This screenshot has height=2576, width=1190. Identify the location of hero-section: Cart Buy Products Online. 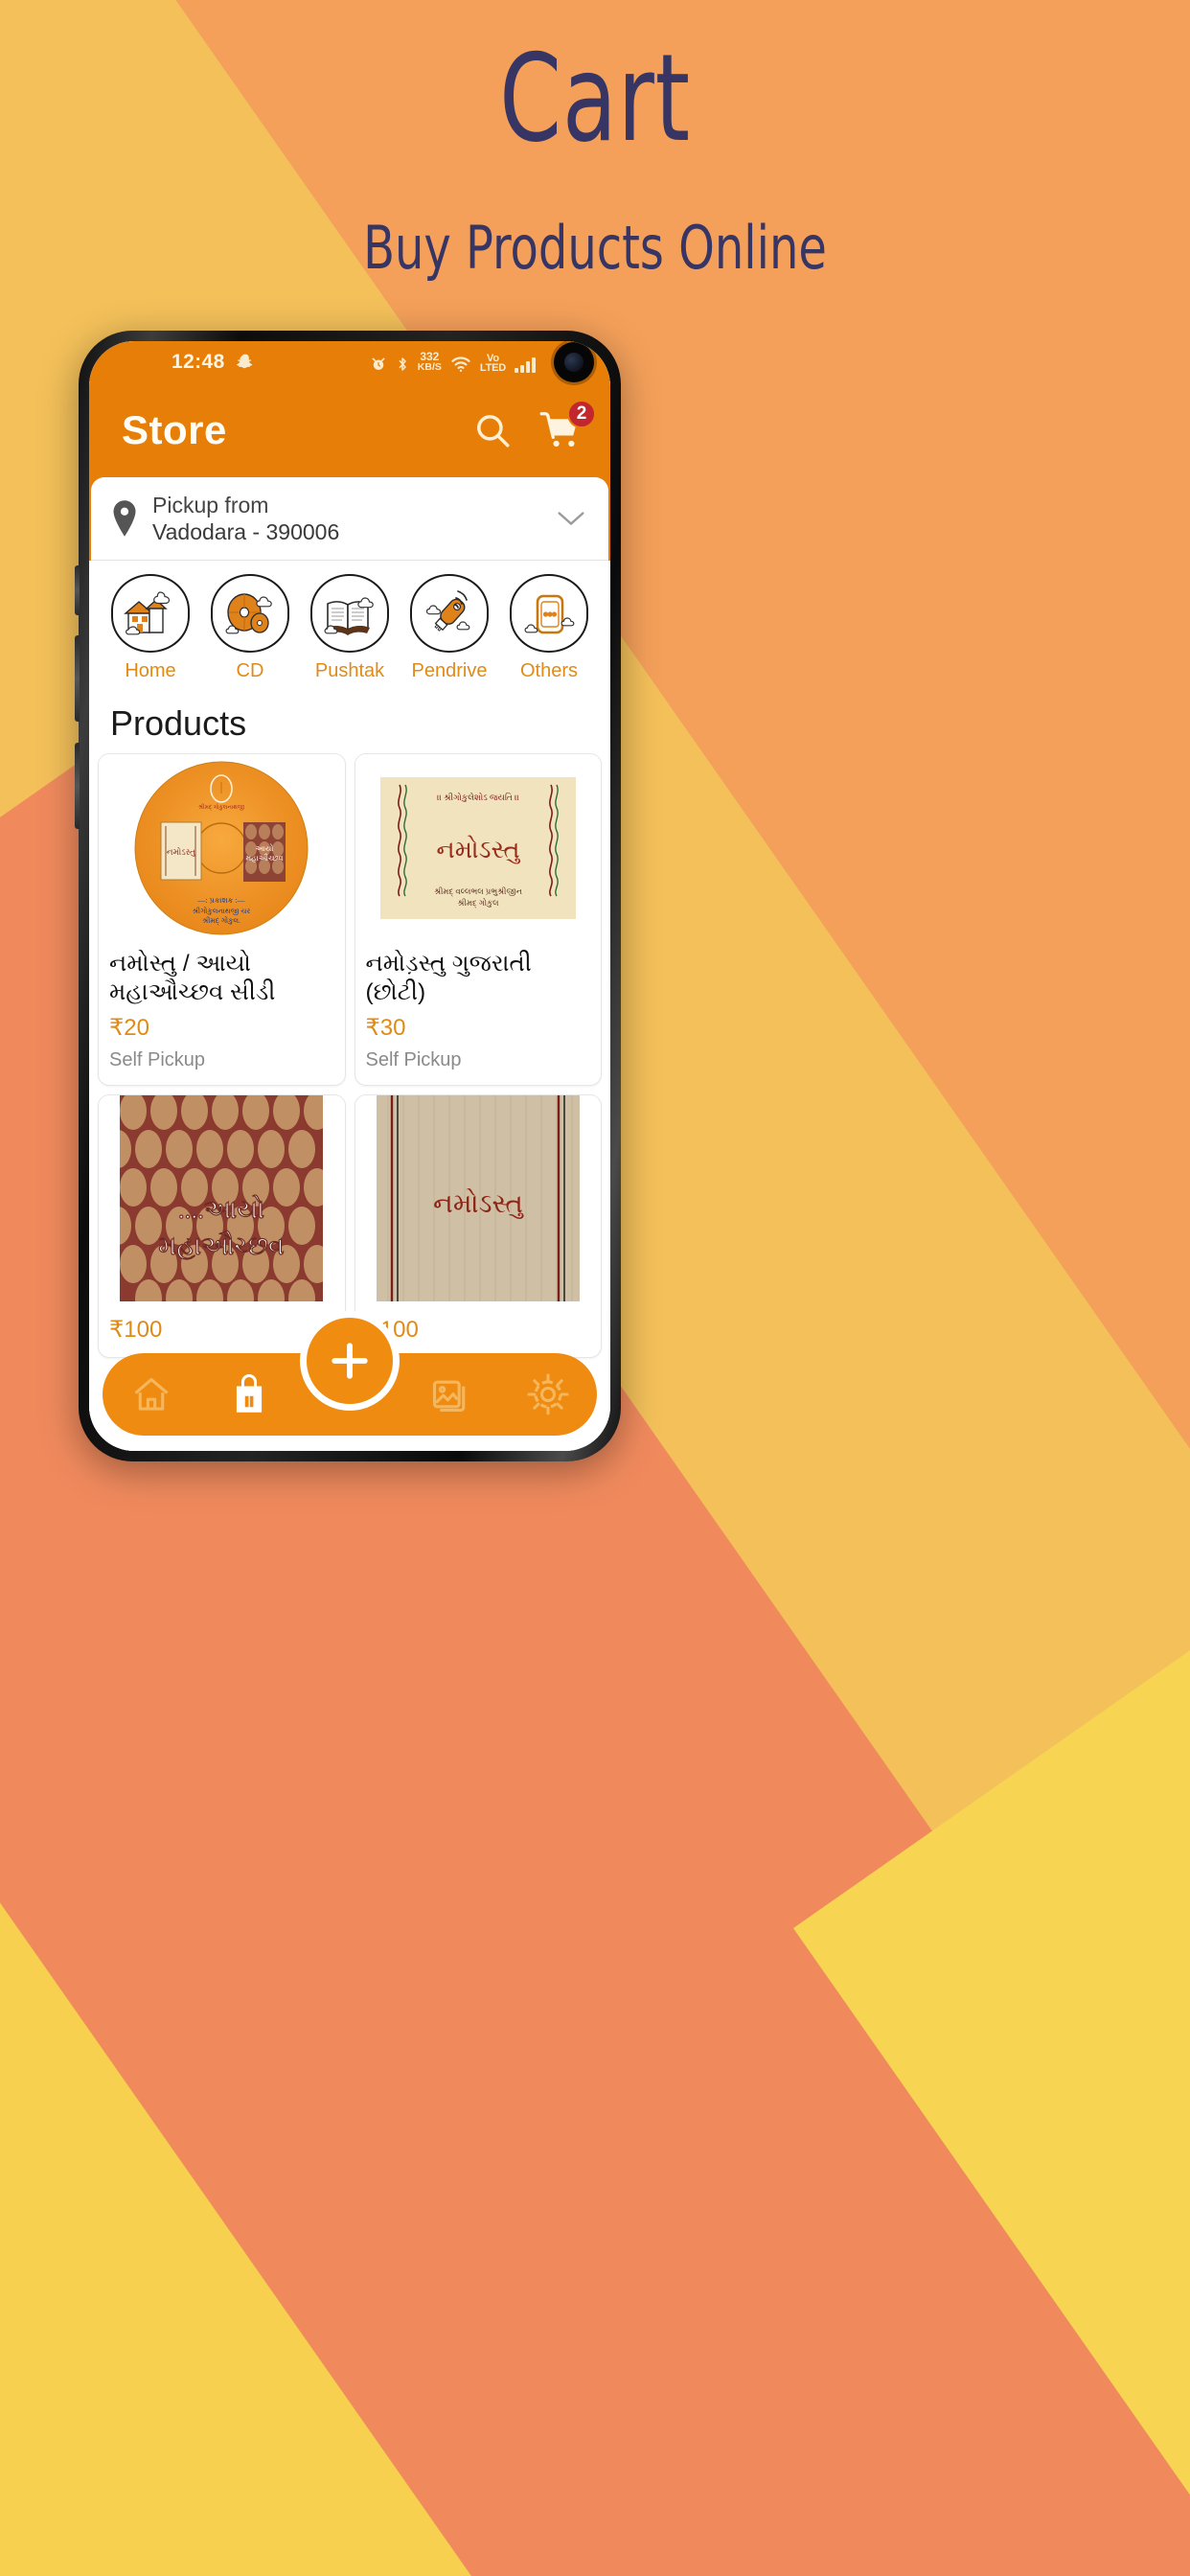
(595, 139).